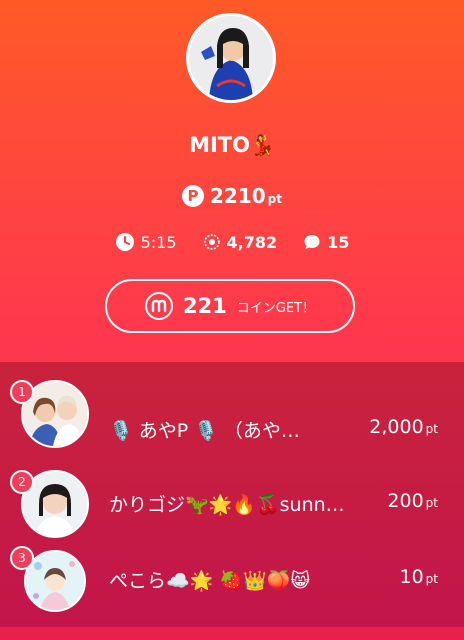 Image resolution: width=464 pixels, height=640 pixels. What do you see at coordinates (232, 633) in the screenshot?
I see `bottom-strip` at bounding box center [232, 633].